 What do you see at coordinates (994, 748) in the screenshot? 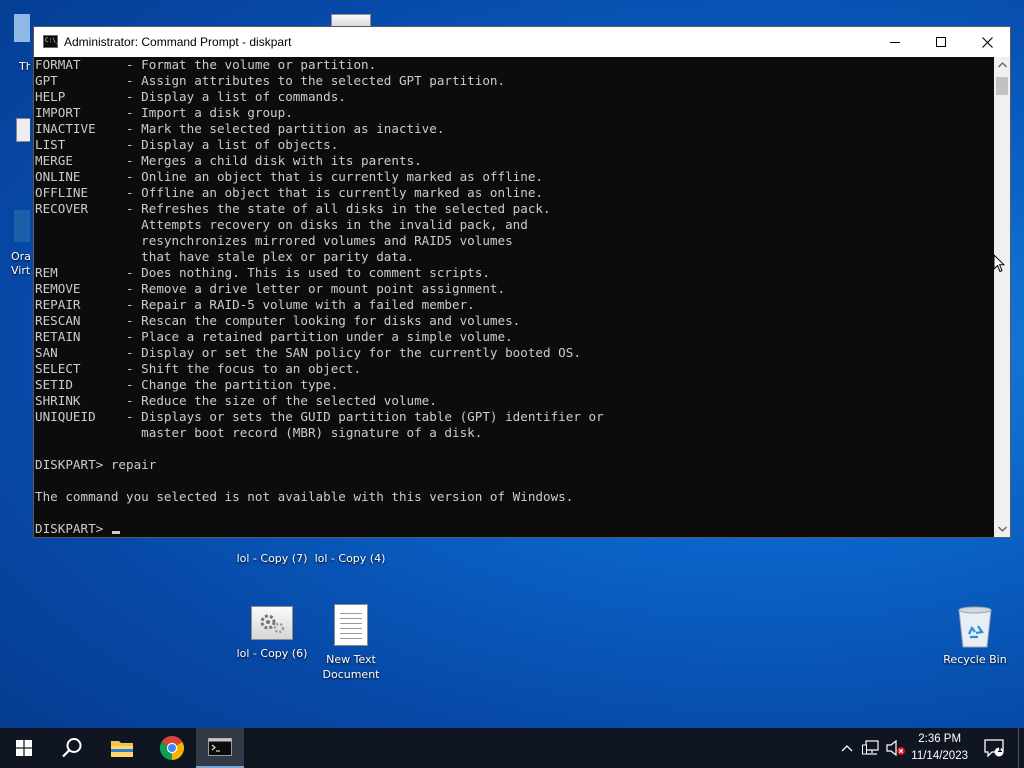
I see `notification-center-button: 1` at bounding box center [994, 748].